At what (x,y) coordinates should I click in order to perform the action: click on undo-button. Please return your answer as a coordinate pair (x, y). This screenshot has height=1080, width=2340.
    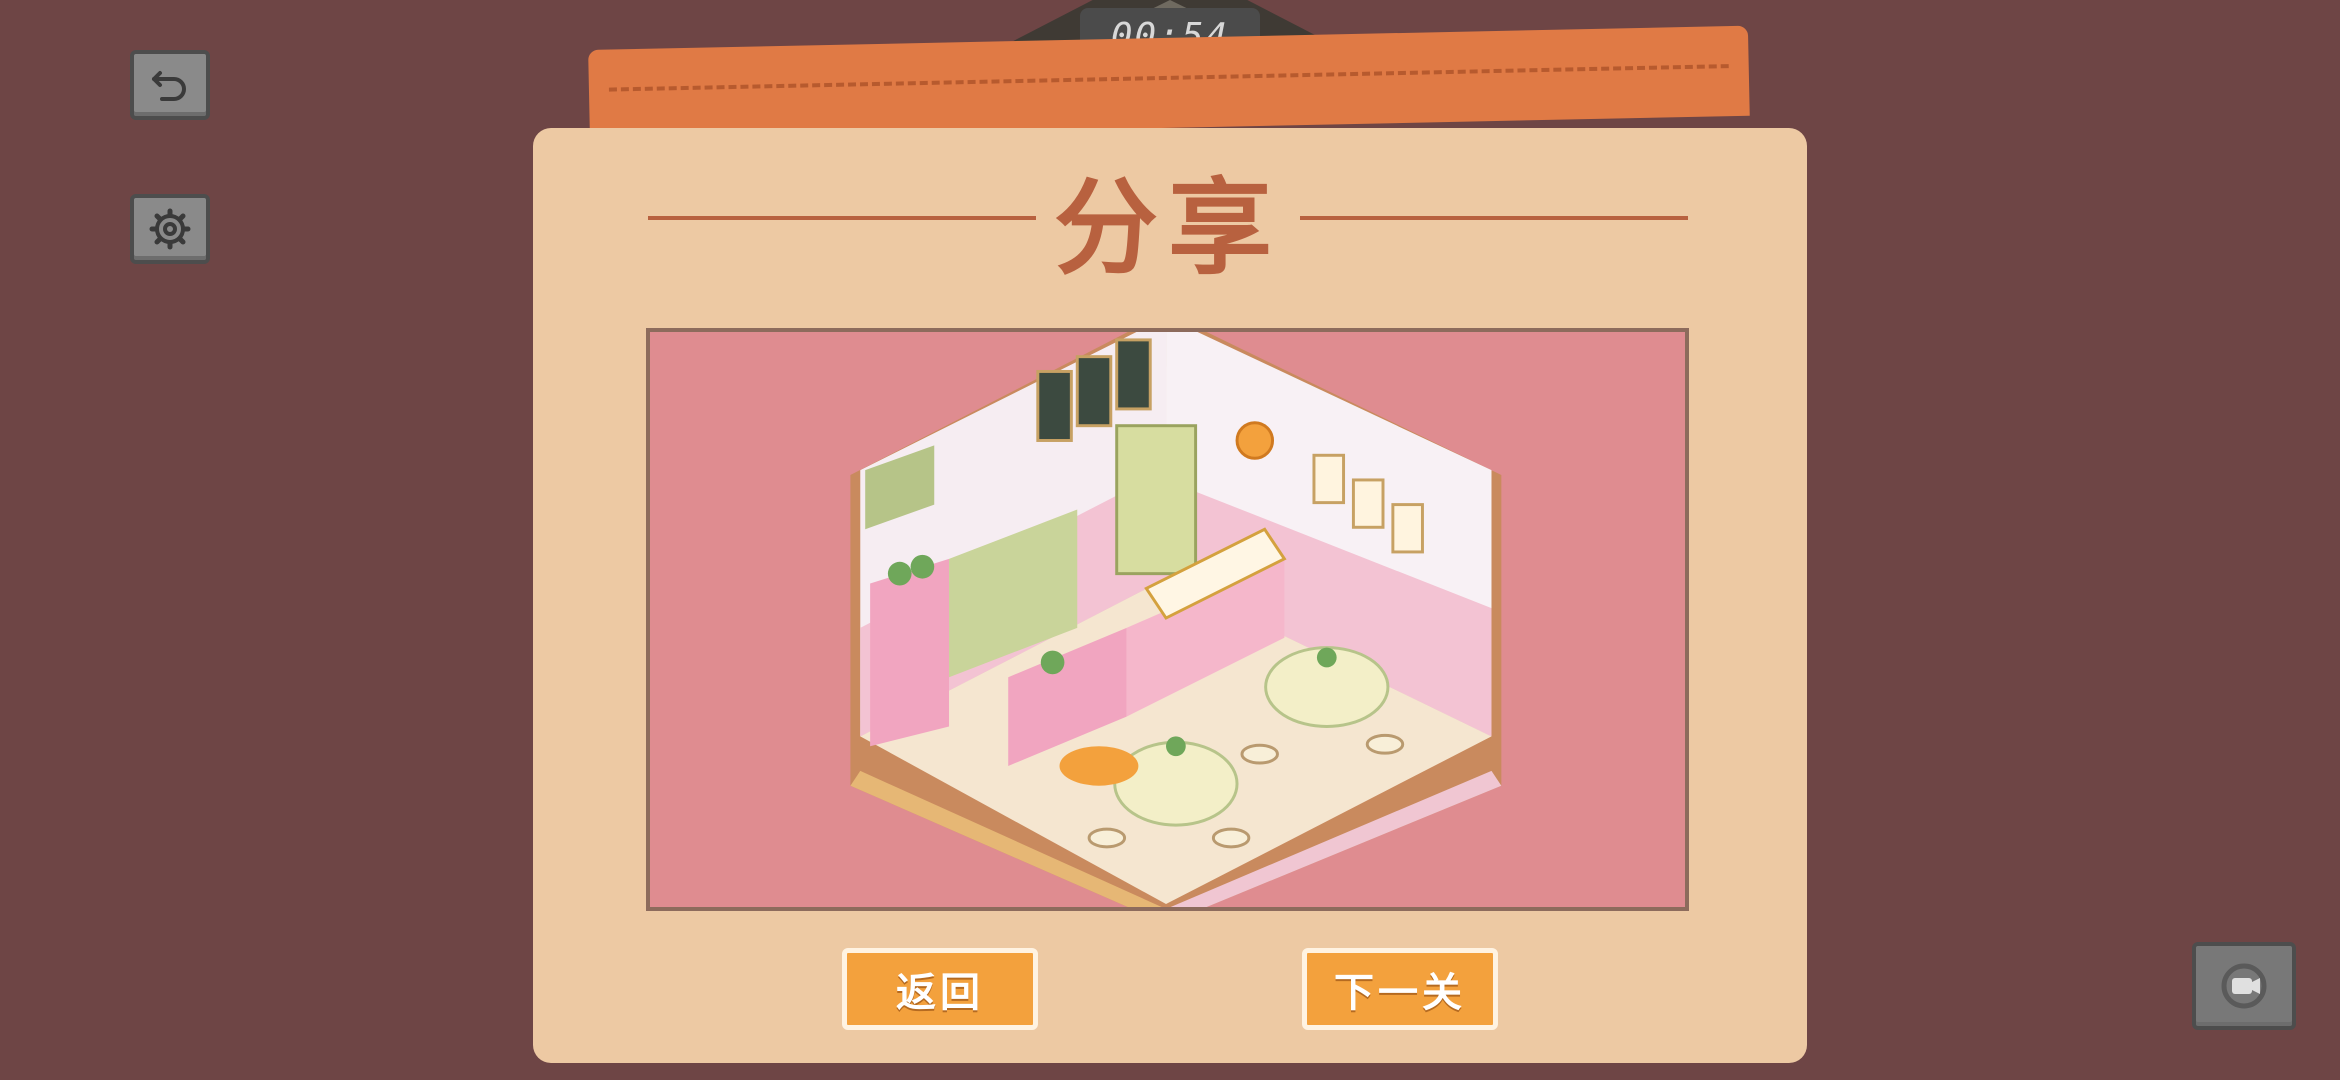
    Looking at the image, I should click on (170, 85).